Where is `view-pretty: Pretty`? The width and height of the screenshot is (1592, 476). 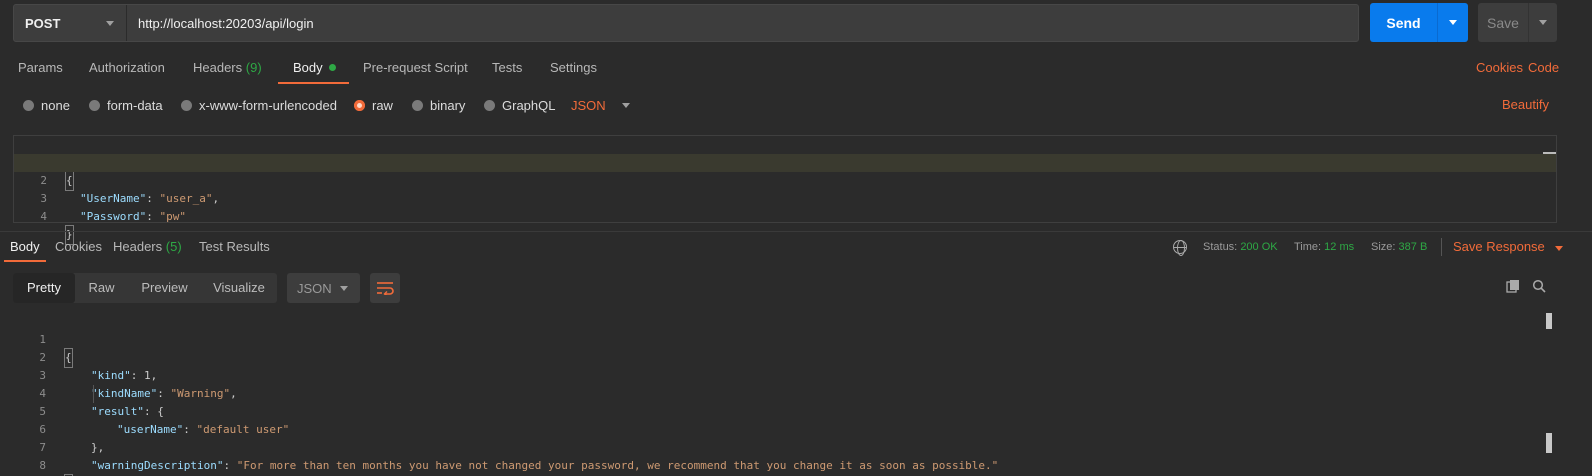
view-pretty: Pretty is located at coordinates (44, 288).